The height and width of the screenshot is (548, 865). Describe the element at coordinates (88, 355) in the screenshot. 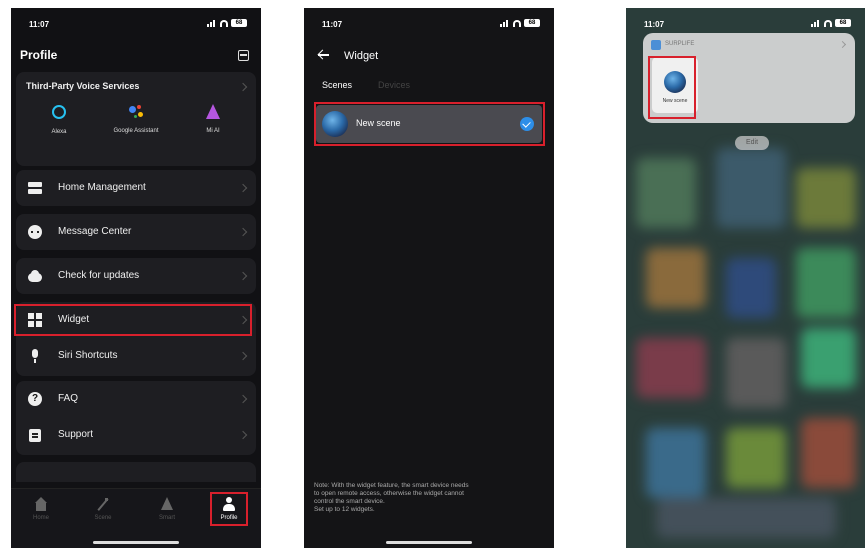

I see `menu-label: Siri Shortcuts` at that location.